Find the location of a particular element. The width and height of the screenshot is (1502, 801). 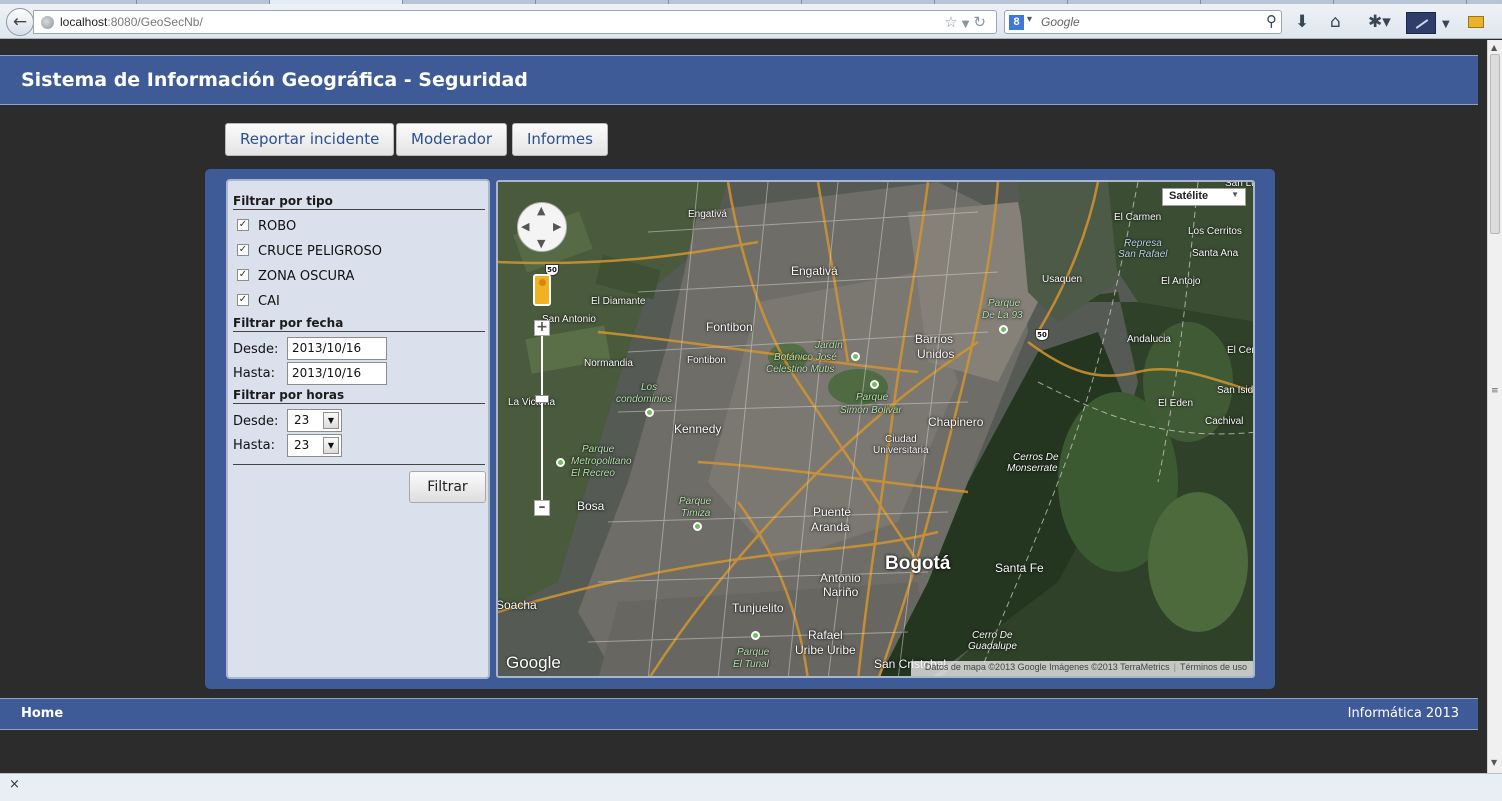

reports-button: Informes is located at coordinates (560, 139).